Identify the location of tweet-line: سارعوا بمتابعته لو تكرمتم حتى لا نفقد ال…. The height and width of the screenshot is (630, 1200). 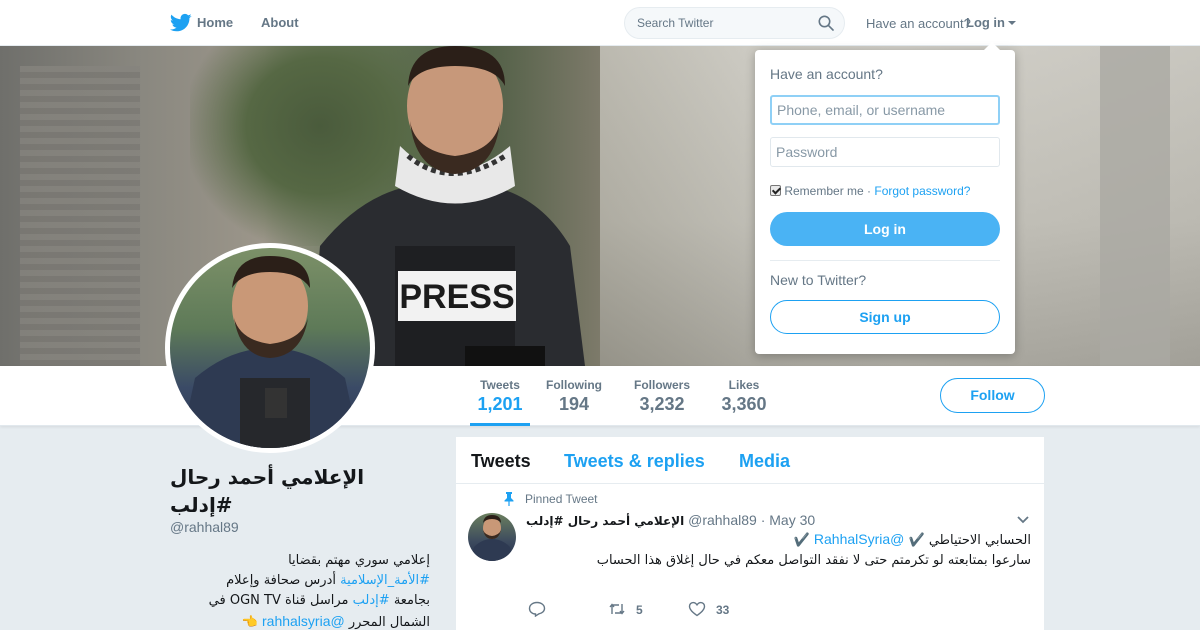
(813, 560).